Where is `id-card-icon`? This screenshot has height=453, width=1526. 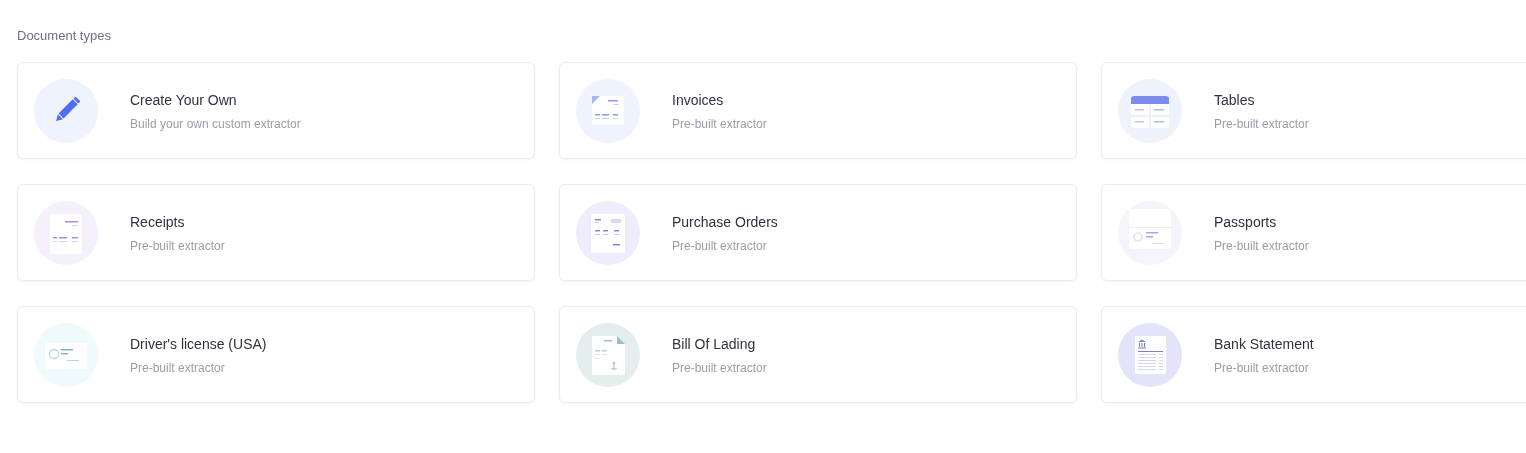 id-card-icon is located at coordinates (66, 354).